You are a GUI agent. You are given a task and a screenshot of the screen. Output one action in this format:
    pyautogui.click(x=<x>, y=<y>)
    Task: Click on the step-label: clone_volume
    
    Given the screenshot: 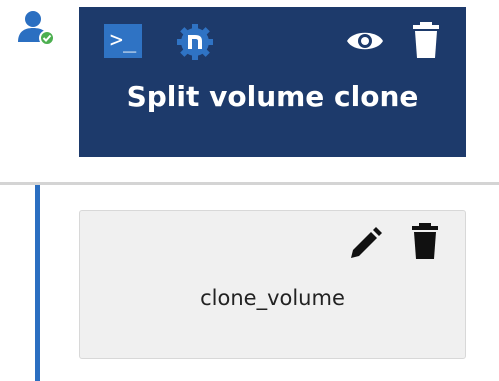 What is the action you would take?
    pyautogui.click(x=272, y=298)
    